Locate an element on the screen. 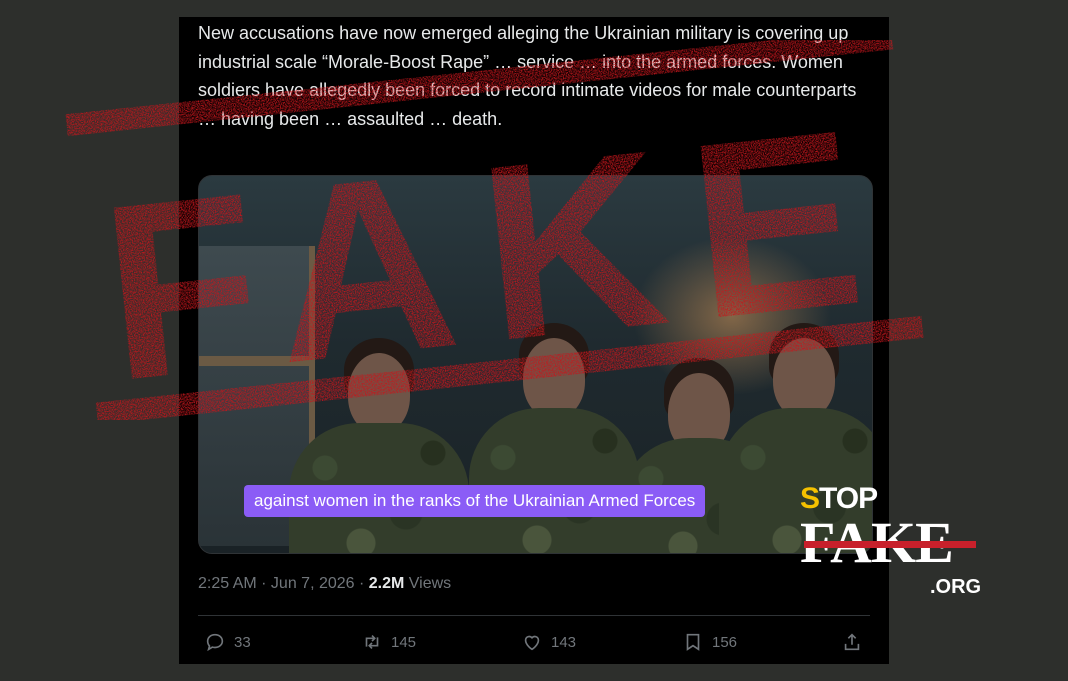  logo-org: .ORG is located at coordinates (956, 587).